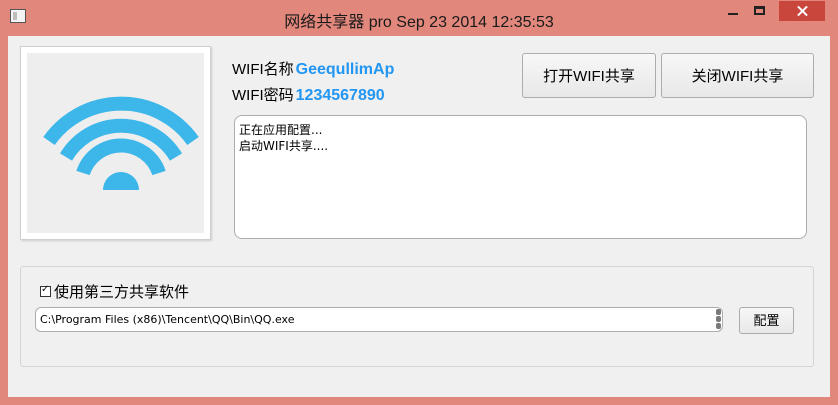 Image resolution: width=838 pixels, height=405 pixels. What do you see at coordinates (737, 75) in the screenshot?
I see `close-wifi-share-button: 关闭WIFI共享` at bounding box center [737, 75].